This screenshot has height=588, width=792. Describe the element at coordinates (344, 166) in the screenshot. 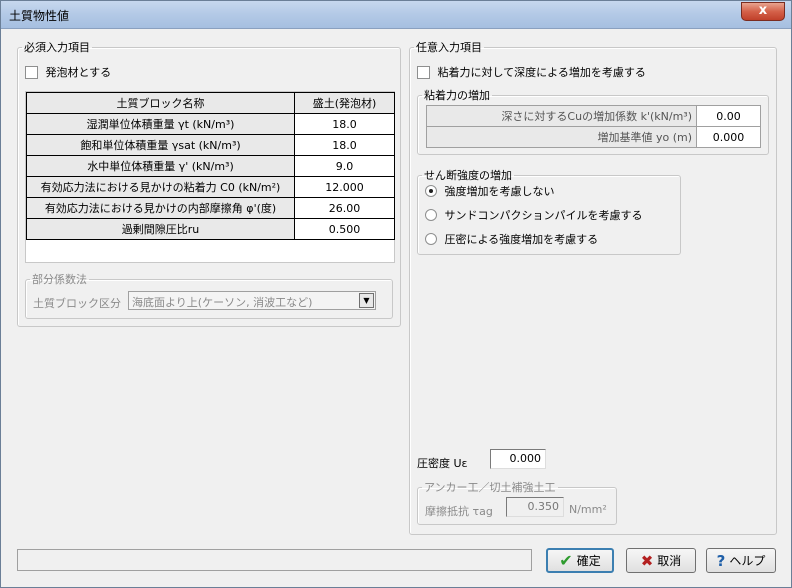

I see `row-value-cell: 9.0` at that location.